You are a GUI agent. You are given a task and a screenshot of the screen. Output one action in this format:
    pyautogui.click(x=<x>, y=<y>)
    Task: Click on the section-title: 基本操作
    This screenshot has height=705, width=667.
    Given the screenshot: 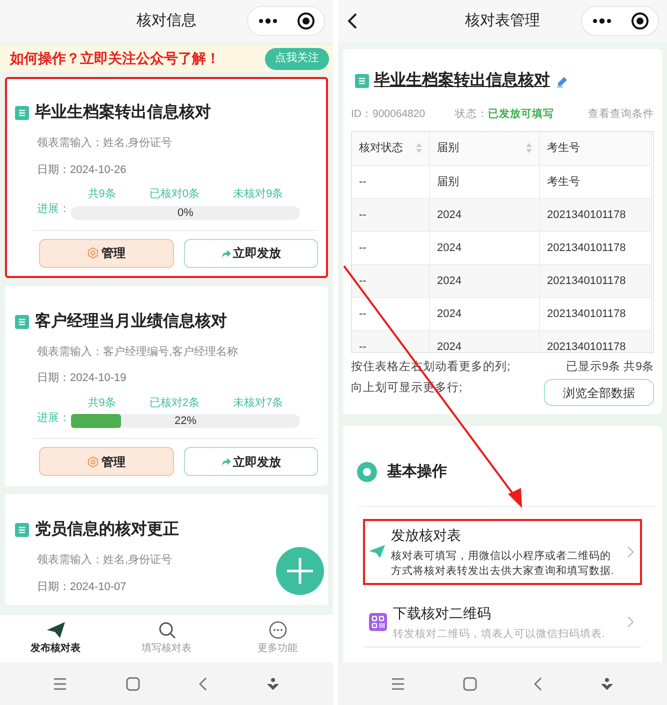 What is the action you would take?
    pyautogui.click(x=417, y=472)
    